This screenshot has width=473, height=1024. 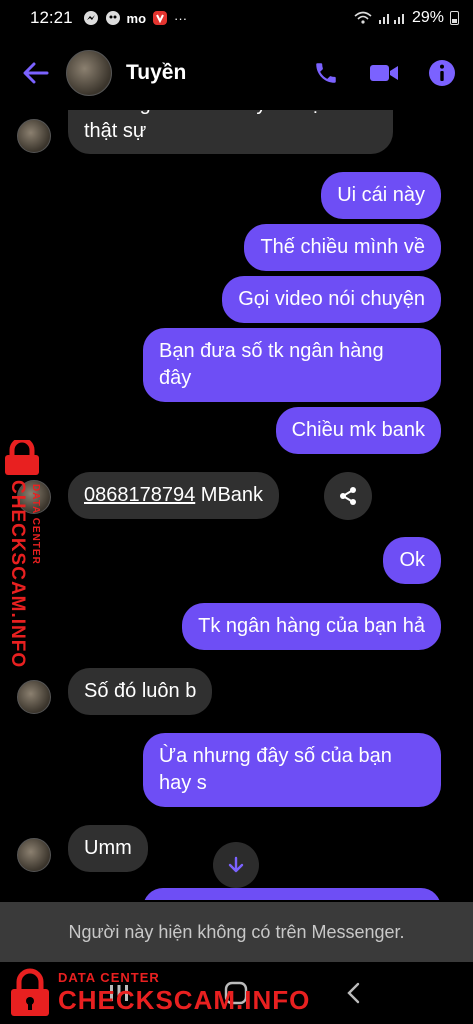 What do you see at coordinates (331, 299) in the screenshot?
I see `message-outgoing: Gọi video nói chuyện` at bounding box center [331, 299].